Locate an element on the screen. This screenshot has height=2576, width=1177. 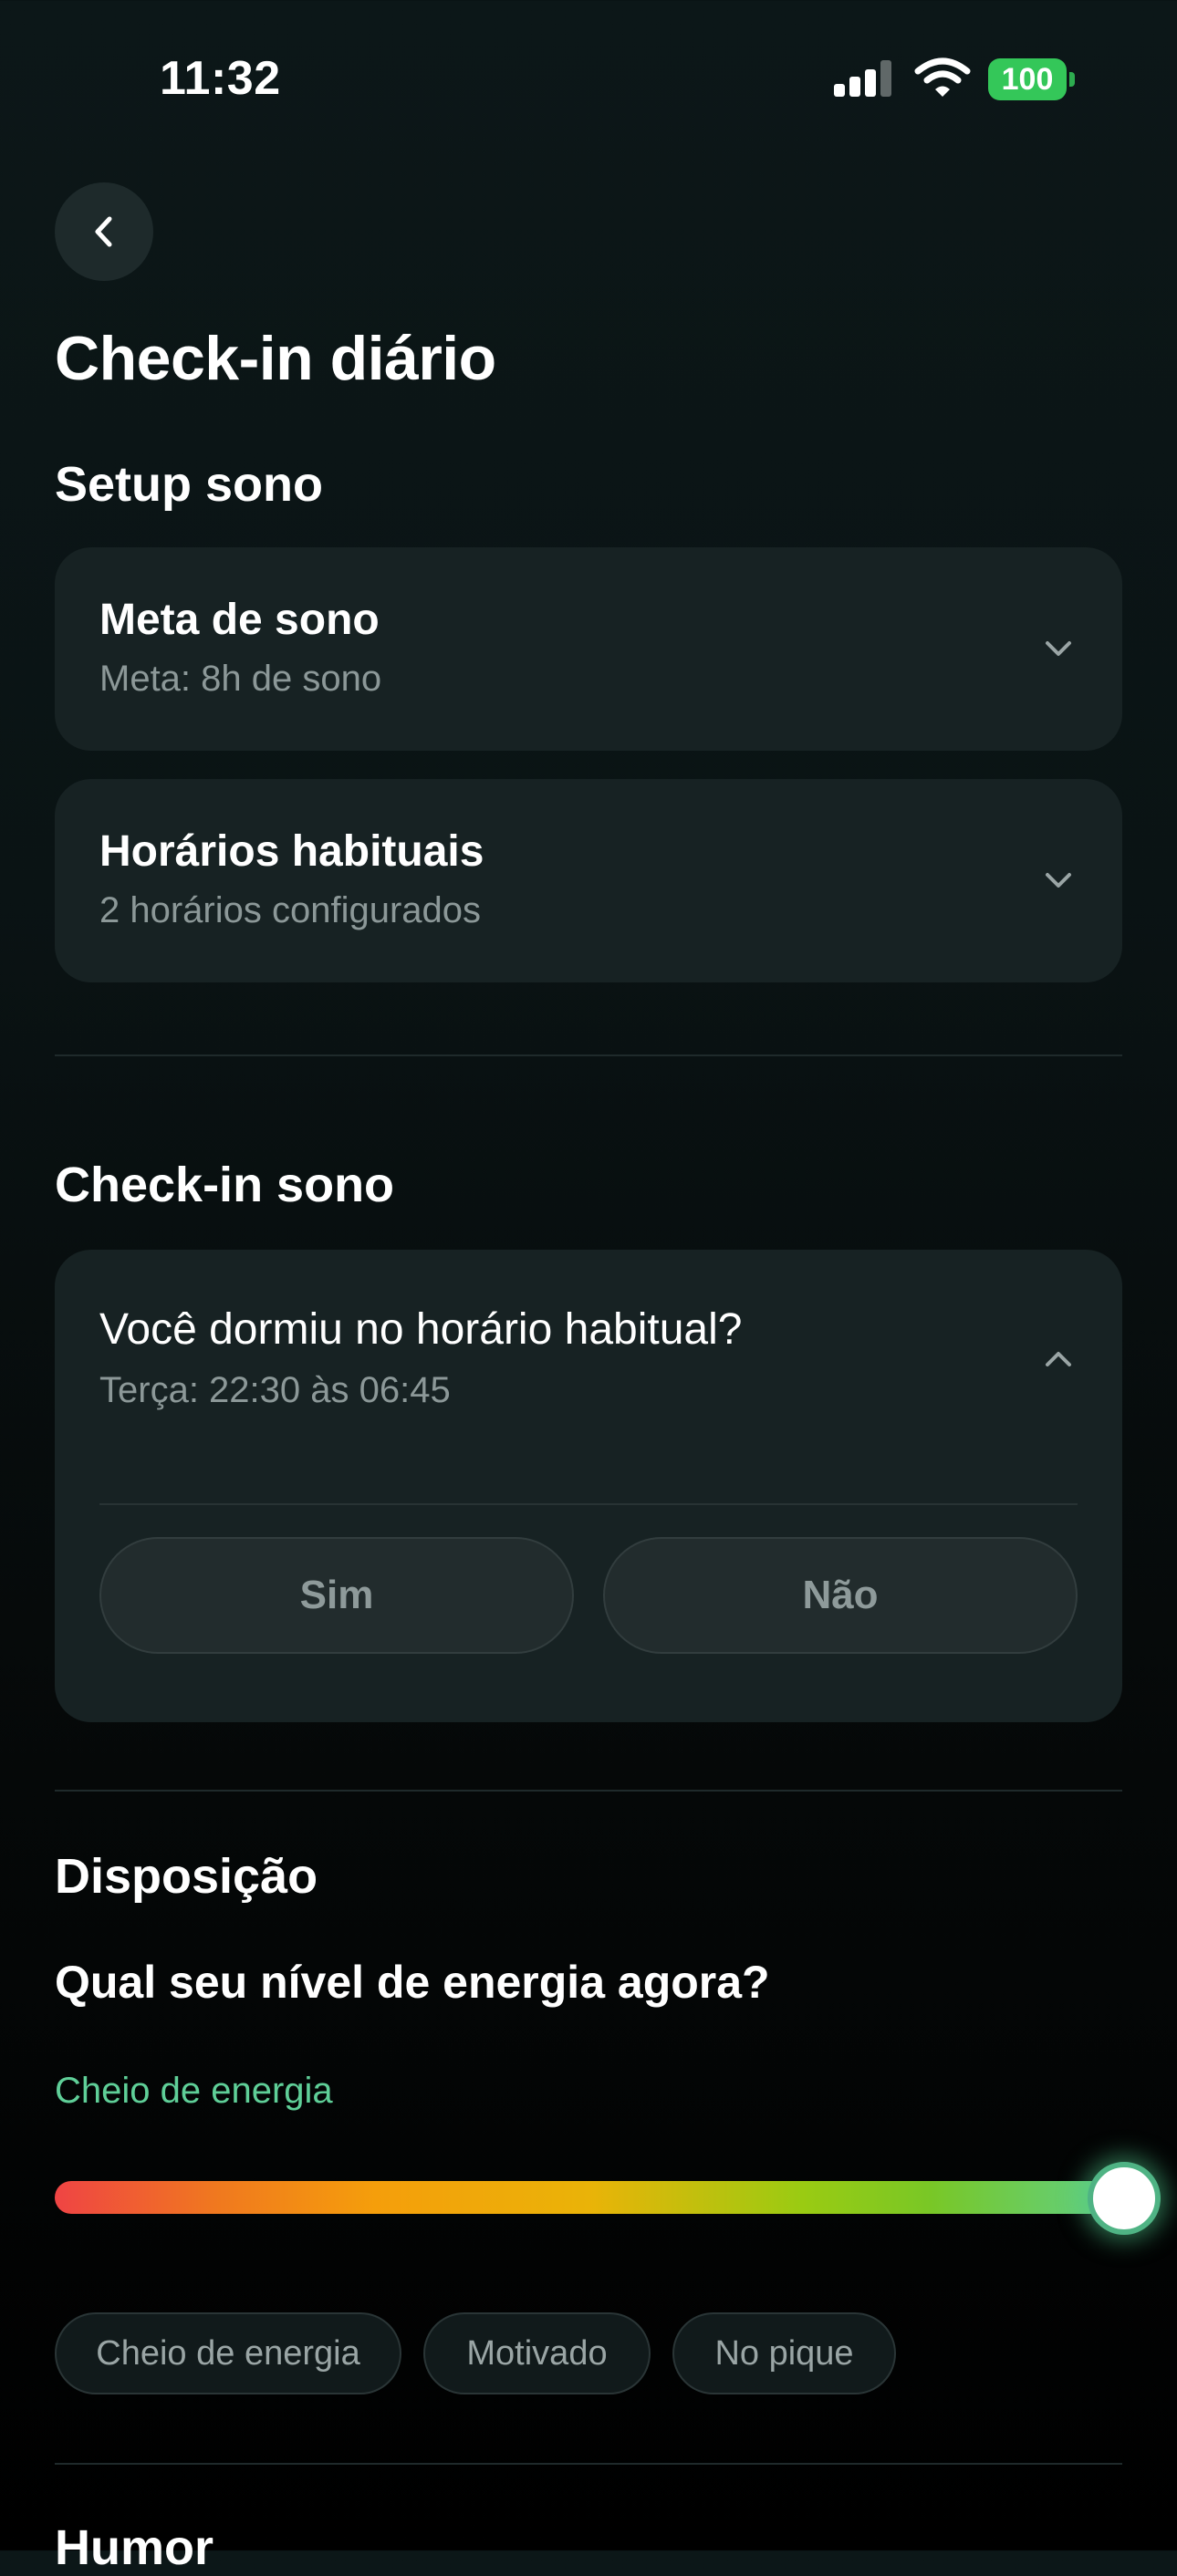
energy-slider-track is located at coordinates (589, 2197).